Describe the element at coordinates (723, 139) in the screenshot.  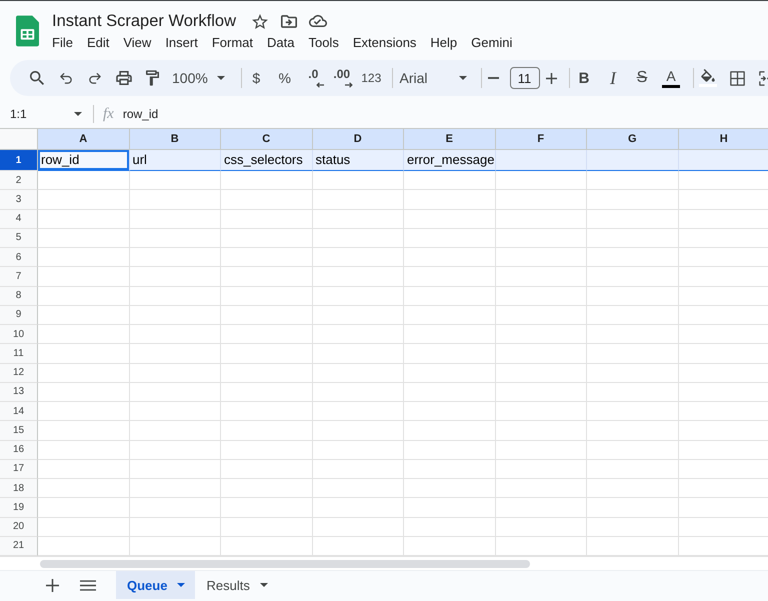
I see `column-header: H` at that location.